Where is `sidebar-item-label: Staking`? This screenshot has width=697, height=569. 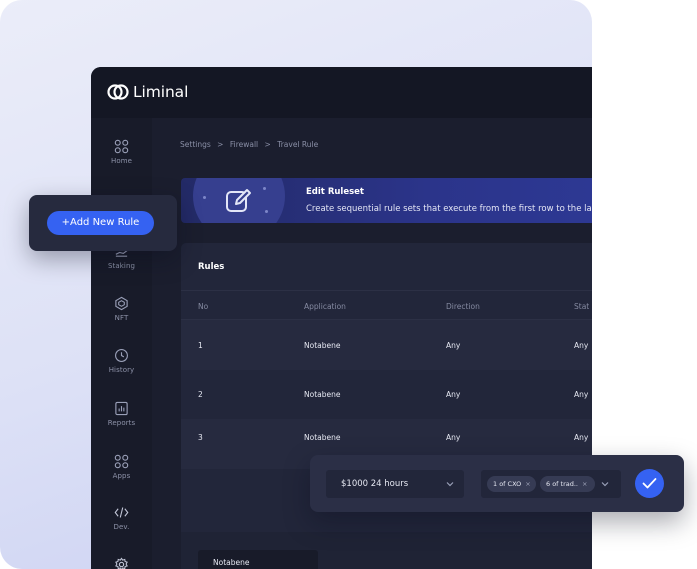
sidebar-item-label: Staking is located at coordinates (121, 266).